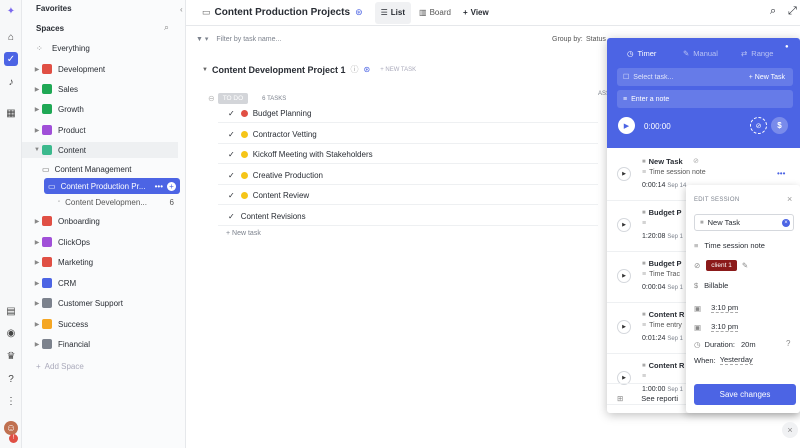  I want to click on sidebar-item-space: ▶ CRM, so click(104, 283).